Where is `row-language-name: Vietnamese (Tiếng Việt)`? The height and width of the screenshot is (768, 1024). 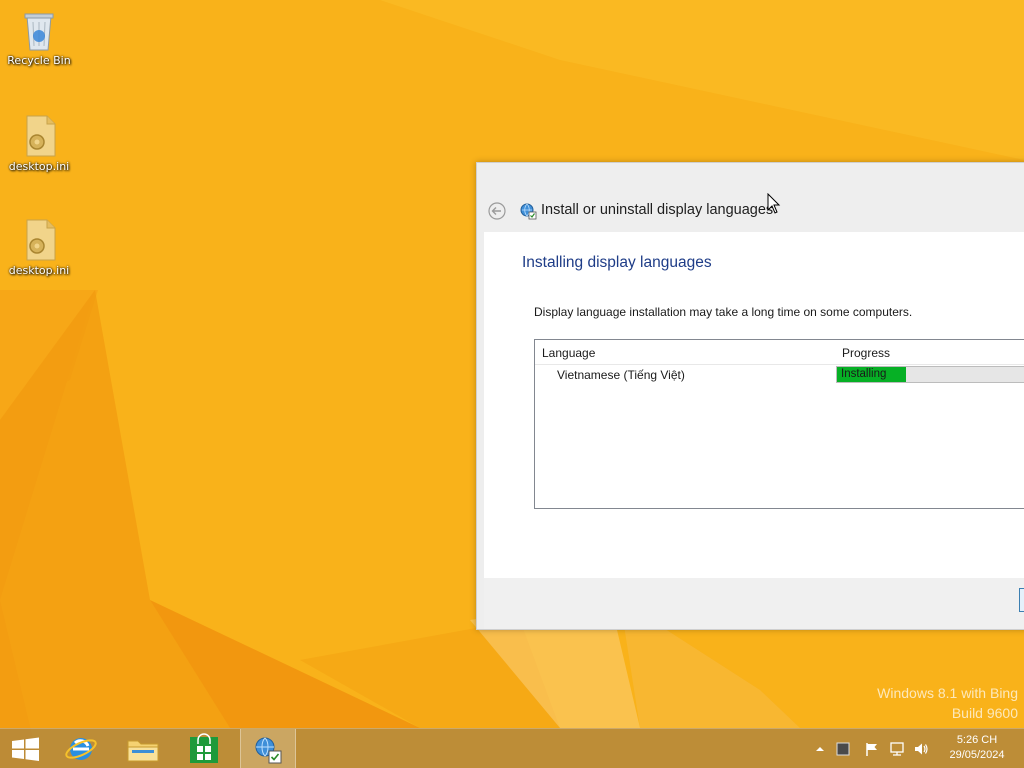 row-language-name: Vietnamese (Tiếng Việt) is located at coordinates (621, 375).